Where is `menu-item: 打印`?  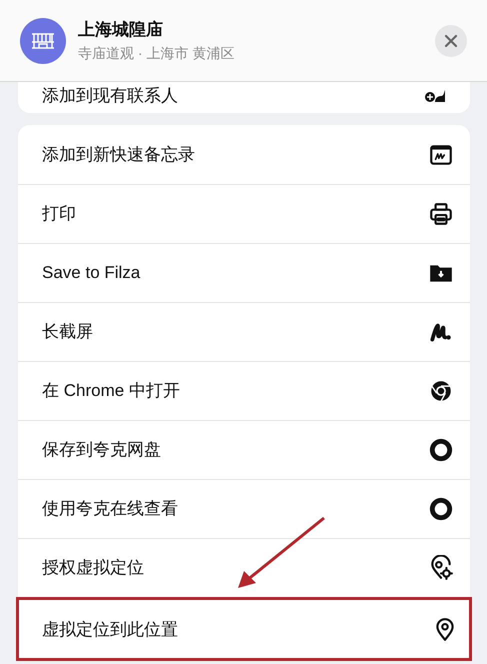
menu-item: 打印 is located at coordinates (244, 213).